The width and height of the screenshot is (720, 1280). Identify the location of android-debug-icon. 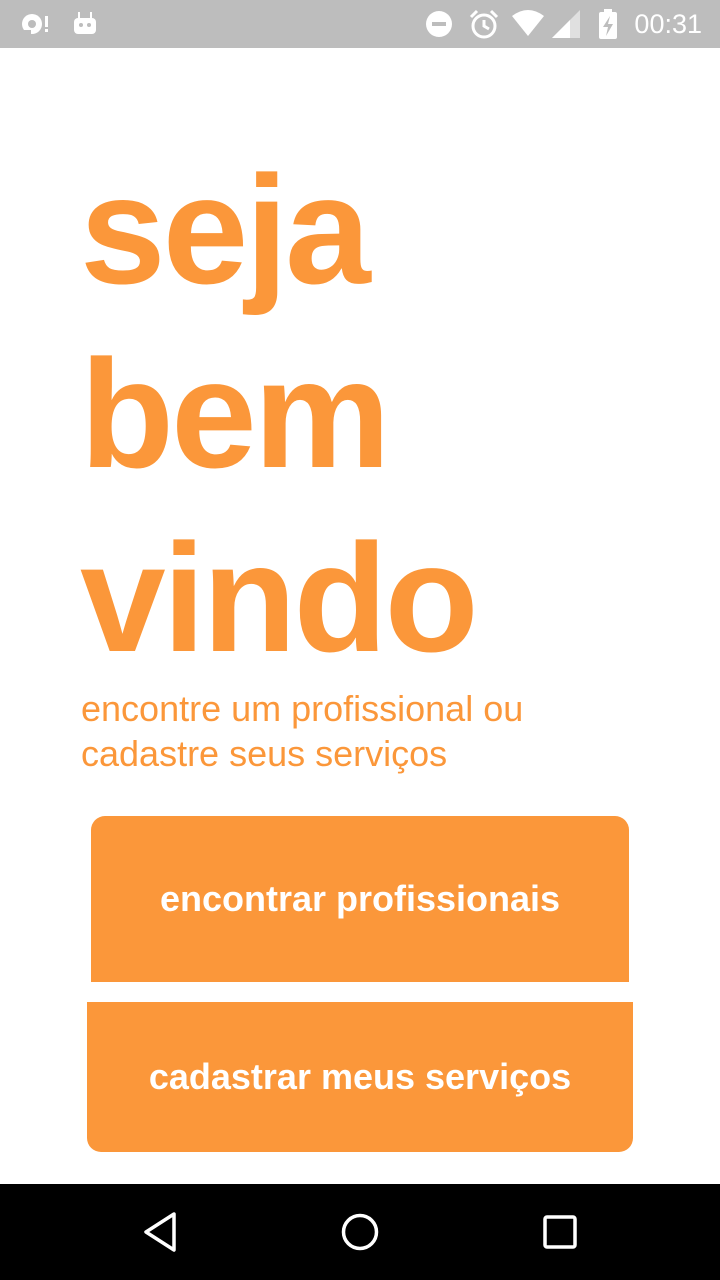
(85, 24).